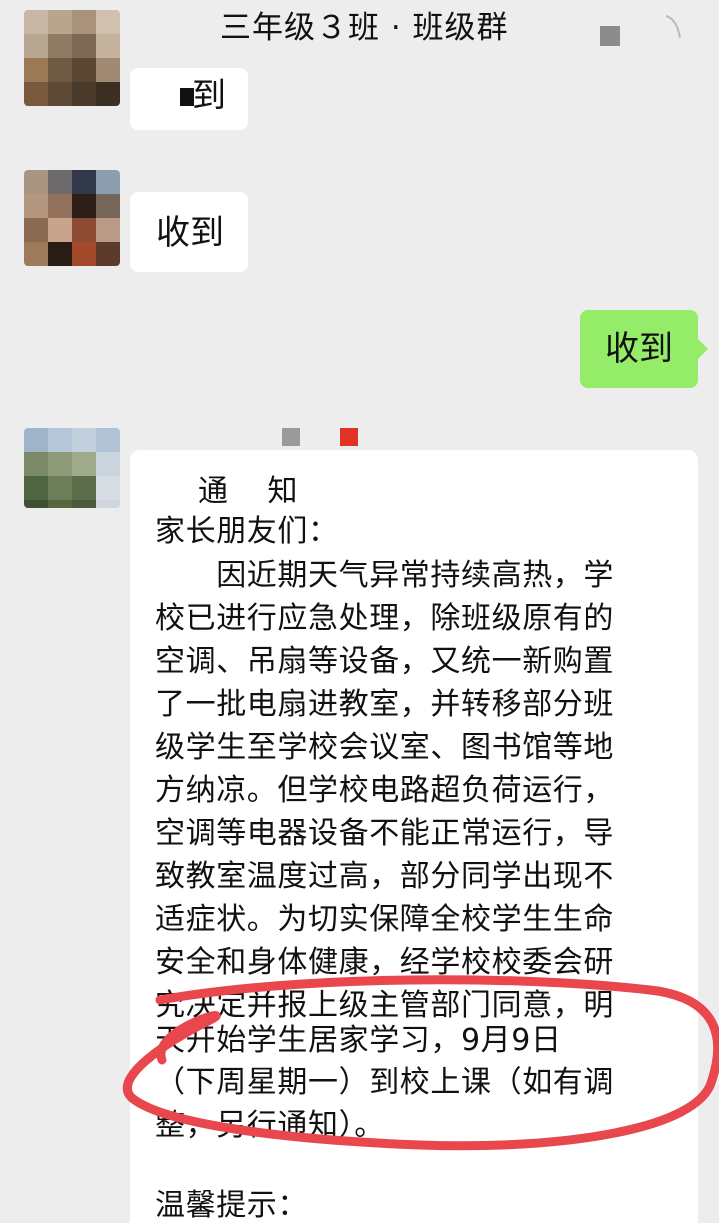  What do you see at coordinates (384, 1082) in the screenshot?
I see `notice-line: （下周星期一）到校上课（如有调` at bounding box center [384, 1082].